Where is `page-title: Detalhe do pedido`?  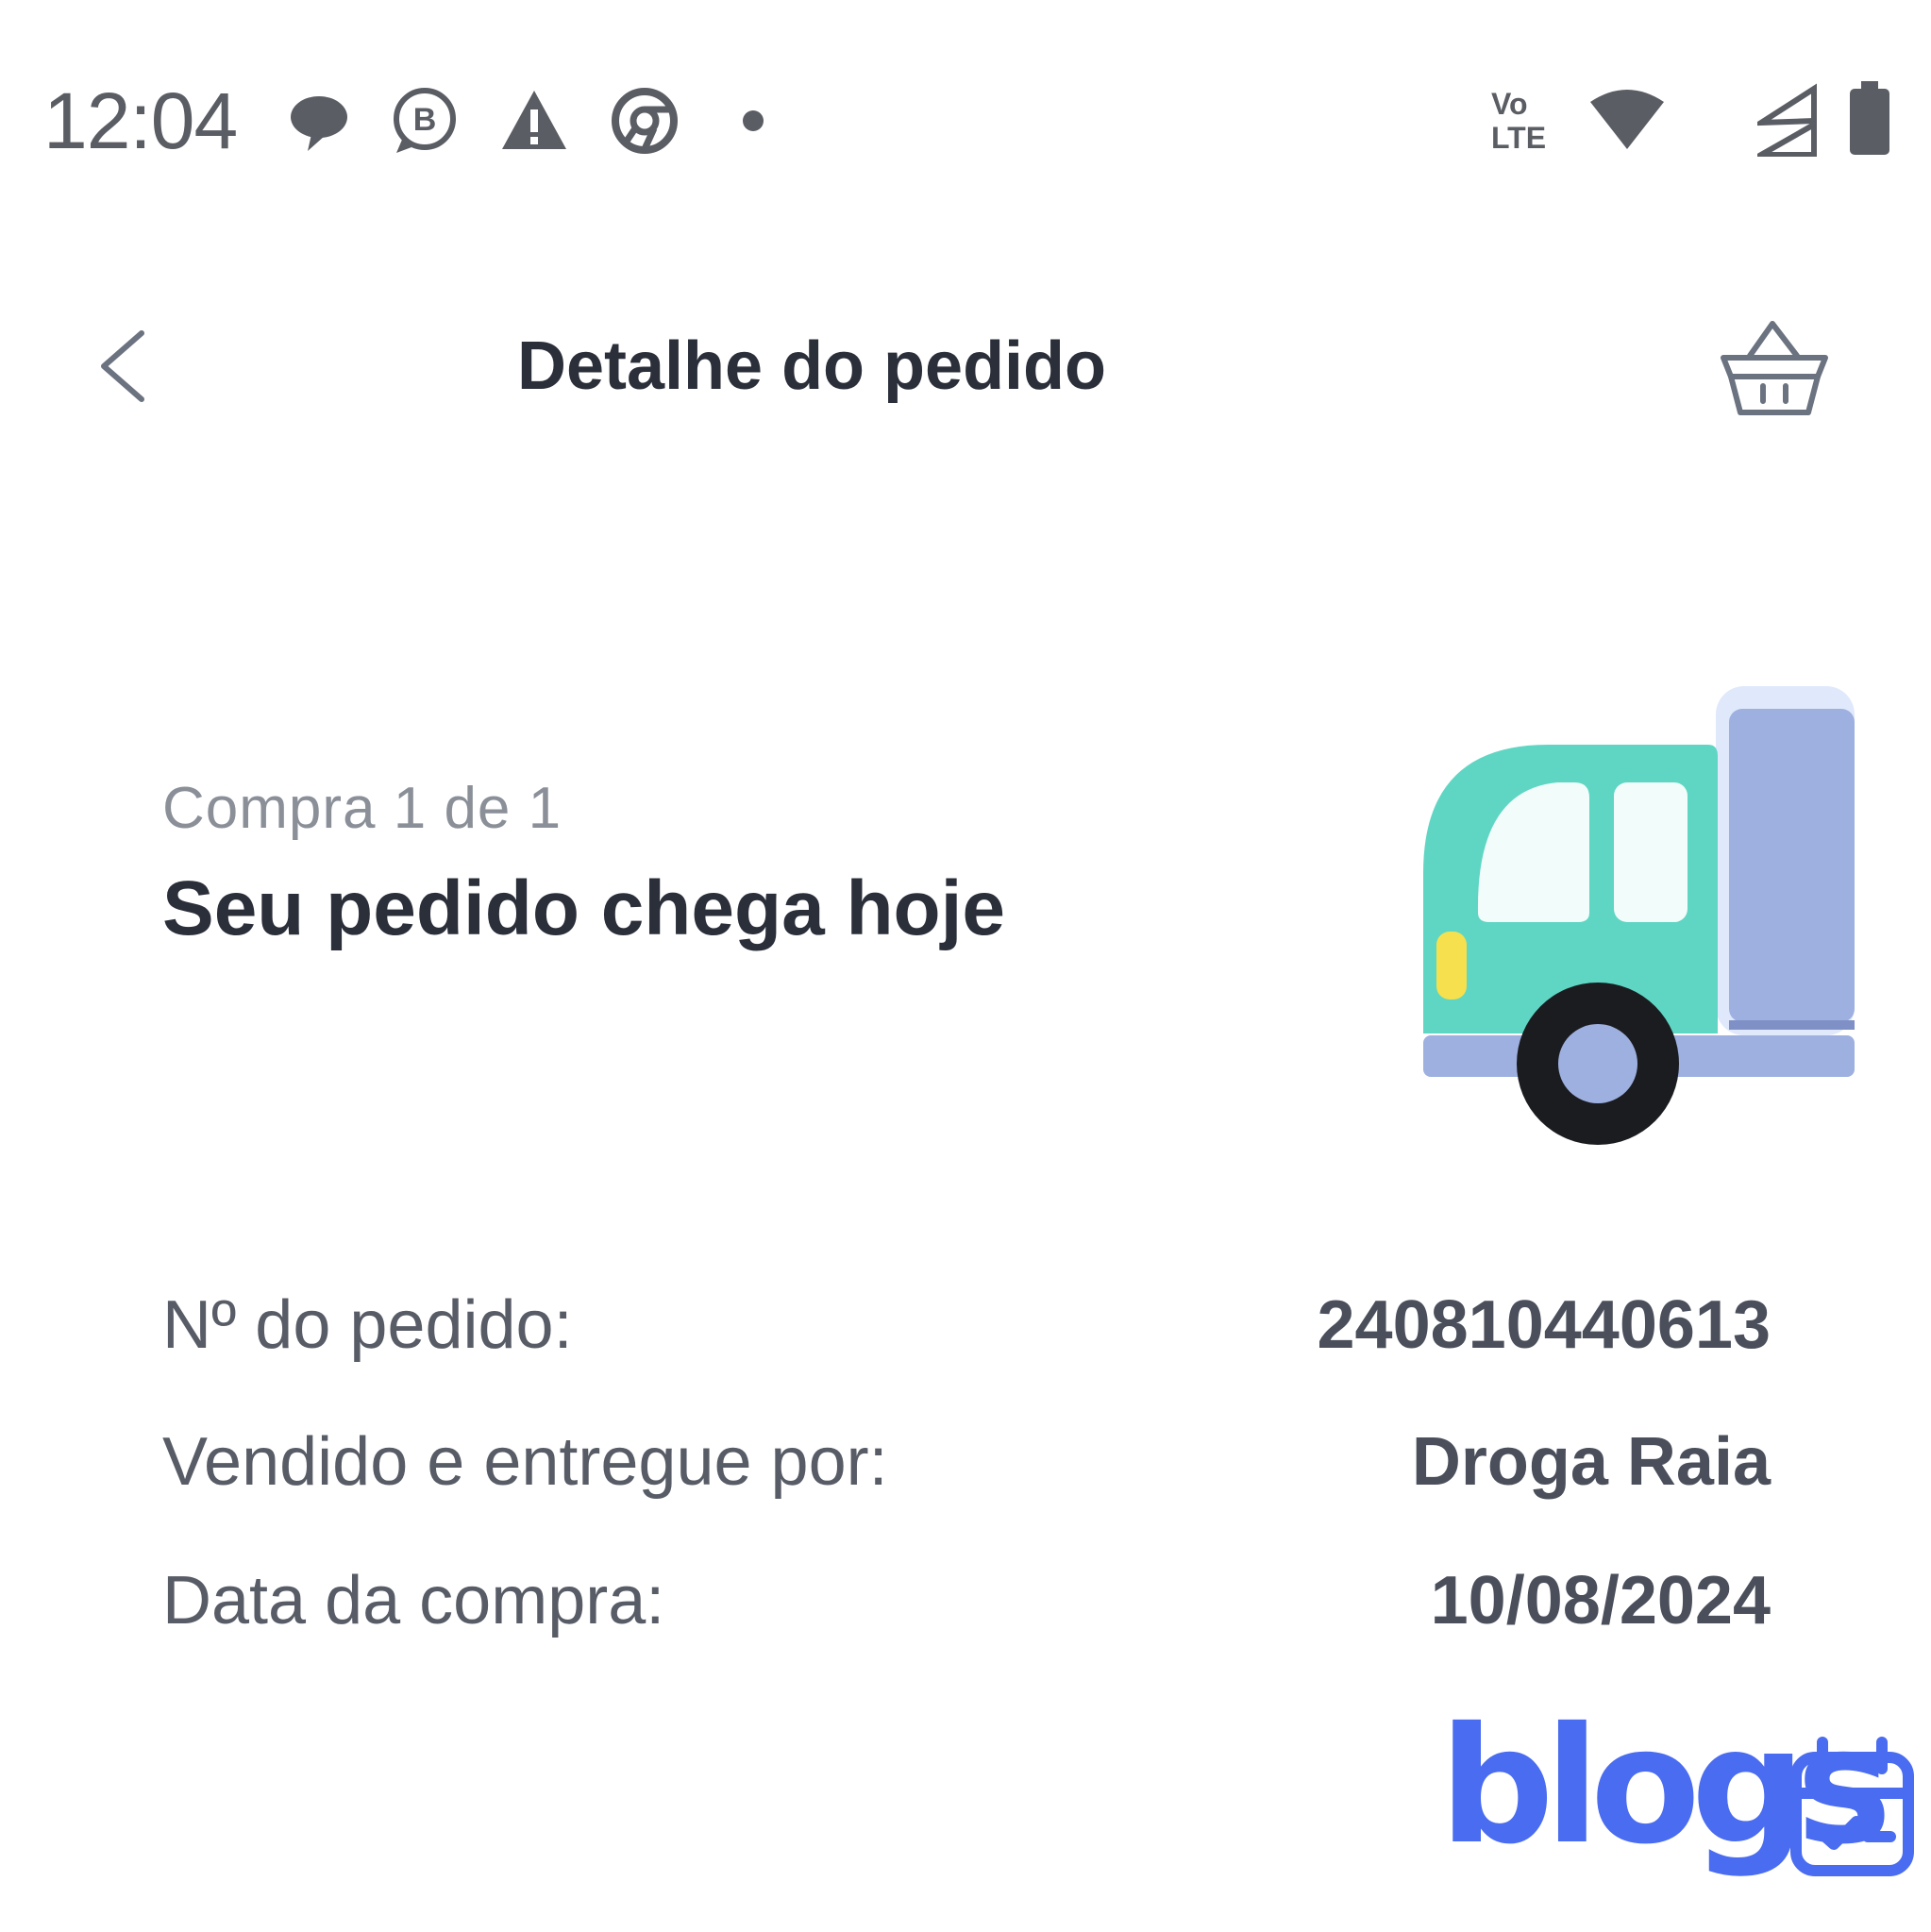
page-title: Detalhe do pedido is located at coordinates (811, 366).